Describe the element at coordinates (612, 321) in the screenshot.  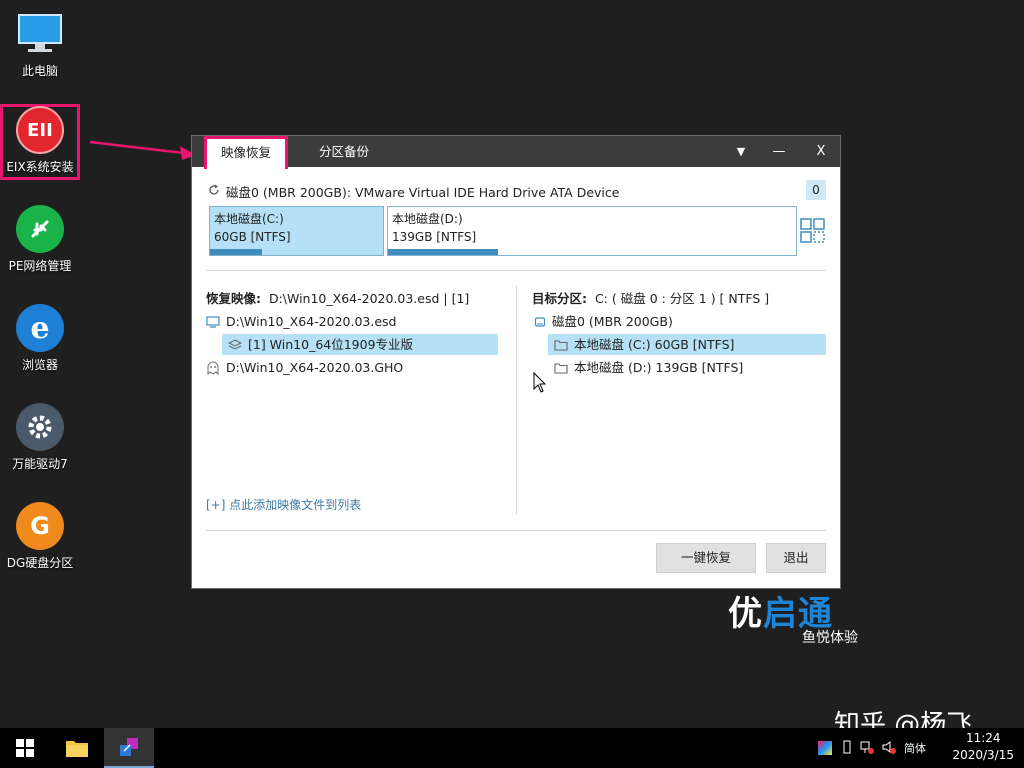
I see `tree-item-label: 磁盘0 (MBR 200GB)` at that location.